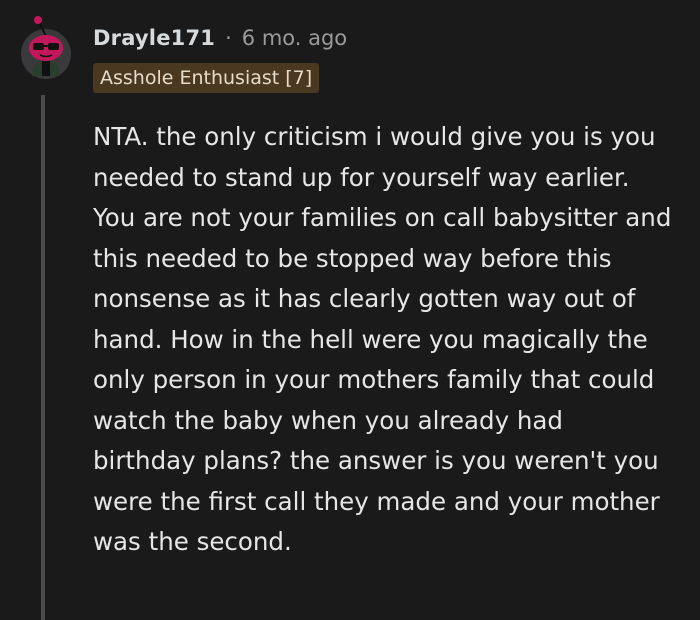  Describe the element at coordinates (43, 357) in the screenshot. I see `thread-line` at that location.